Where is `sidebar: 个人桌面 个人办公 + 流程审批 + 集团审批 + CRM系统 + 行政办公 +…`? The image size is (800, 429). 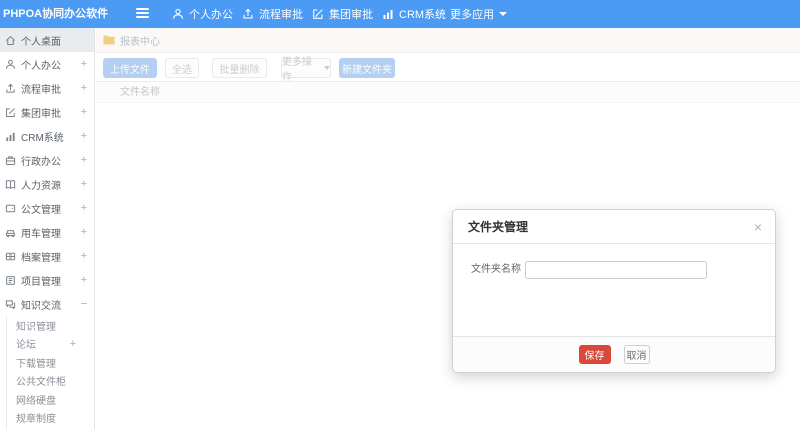
sidebar: 个人桌面 个人办公 + 流程审批 + 集团审批 + CRM系统 + 行政办公 +… is located at coordinates (47, 228).